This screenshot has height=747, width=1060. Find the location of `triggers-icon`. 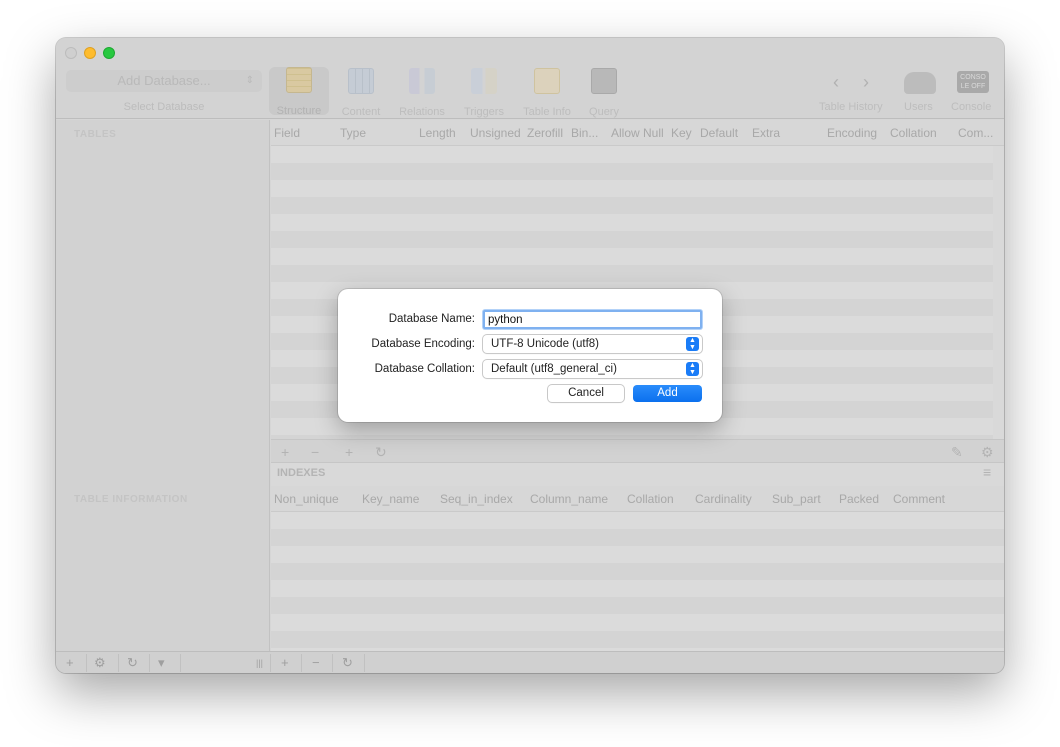

triggers-icon is located at coordinates (484, 81).